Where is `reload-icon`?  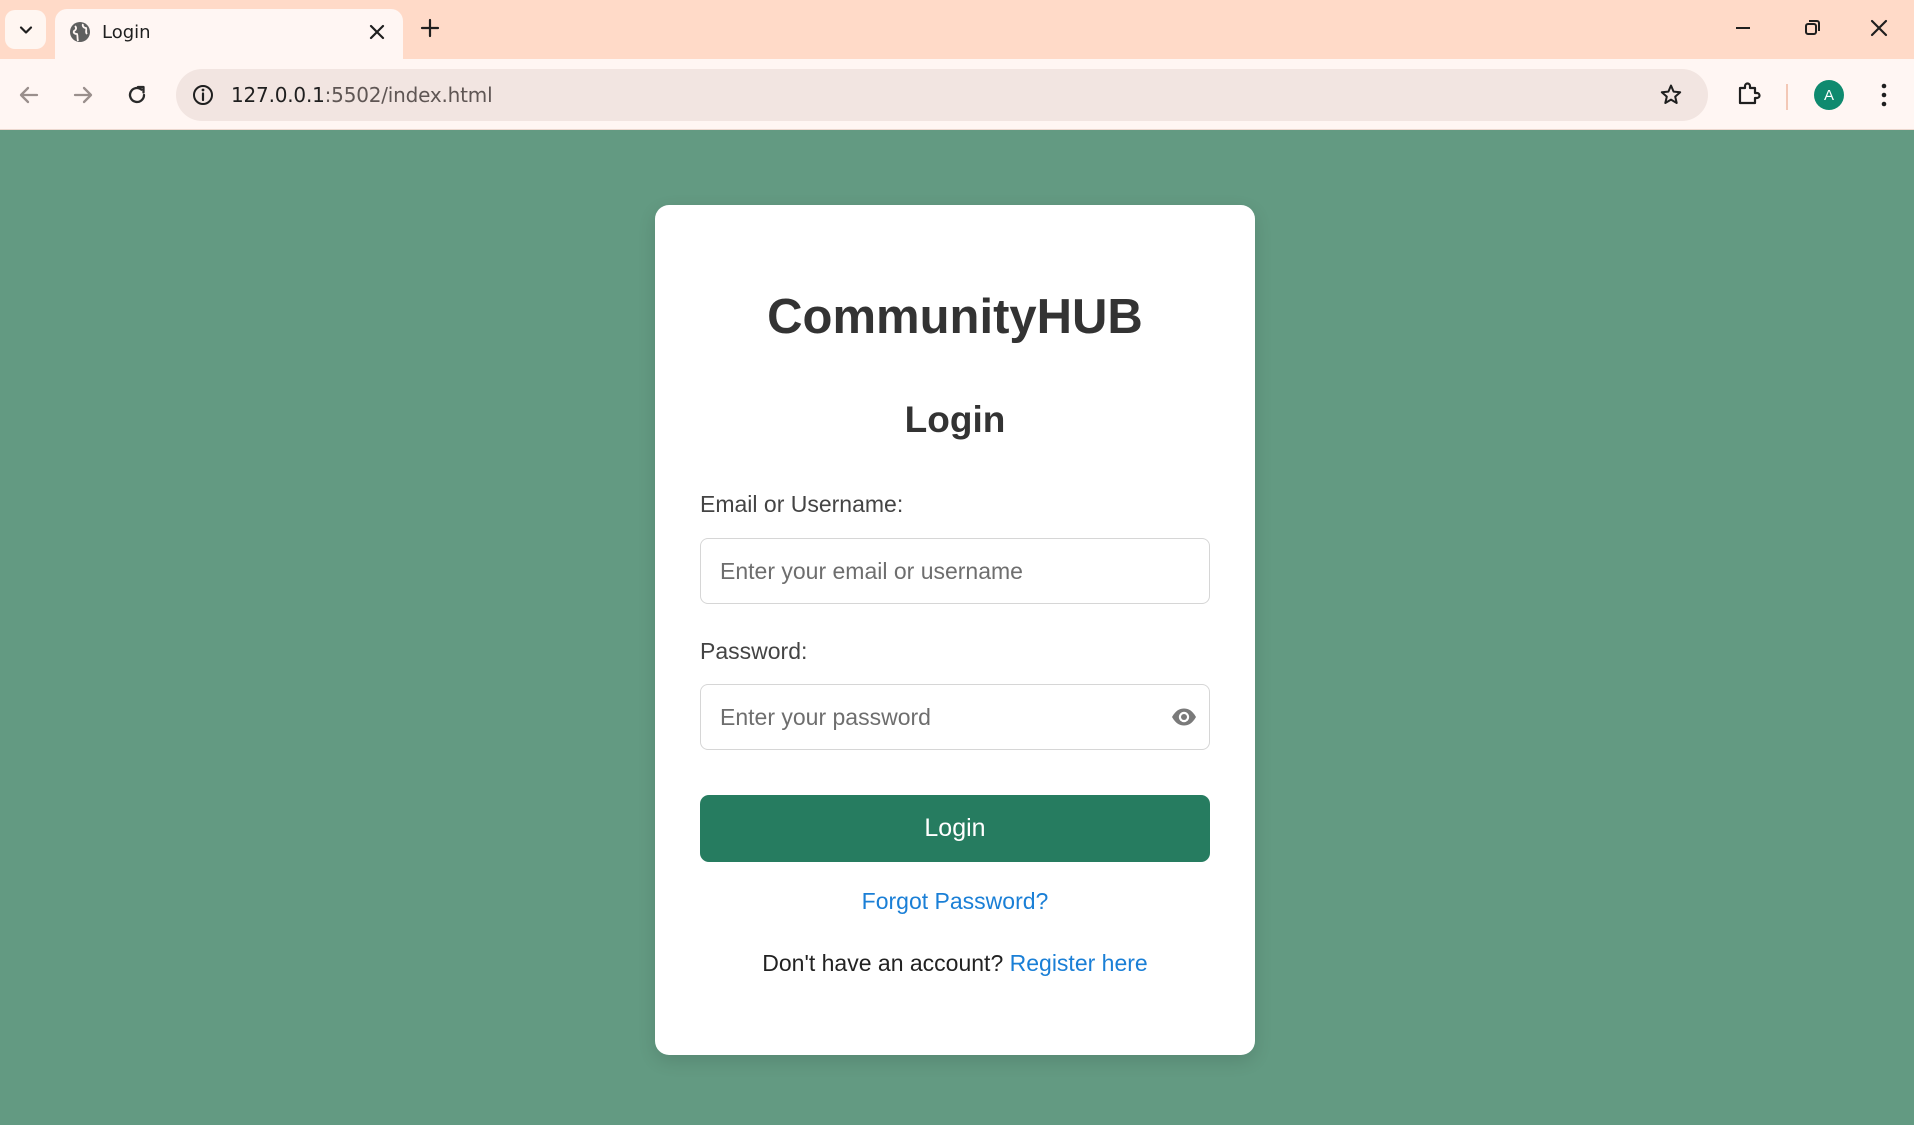
reload-icon is located at coordinates (137, 95).